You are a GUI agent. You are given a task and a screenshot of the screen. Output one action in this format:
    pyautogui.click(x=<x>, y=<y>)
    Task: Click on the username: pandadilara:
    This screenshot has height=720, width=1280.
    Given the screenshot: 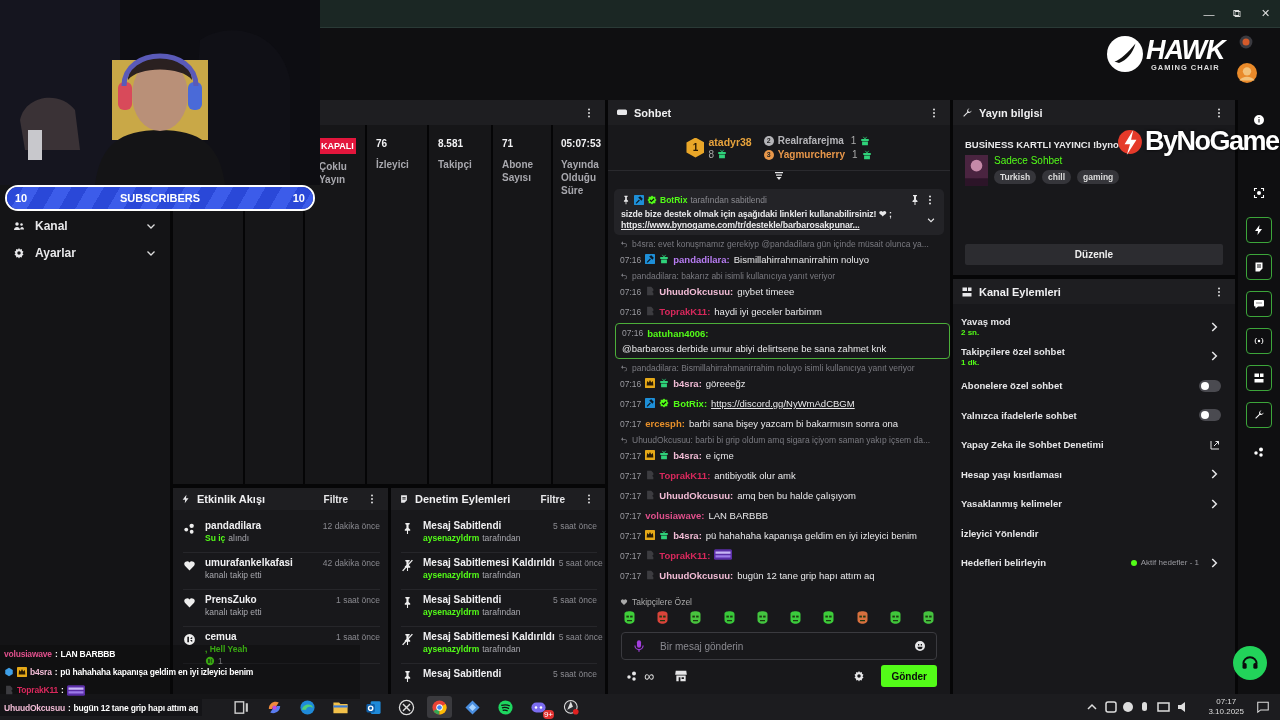 What is the action you would take?
    pyautogui.click(x=701, y=259)
    